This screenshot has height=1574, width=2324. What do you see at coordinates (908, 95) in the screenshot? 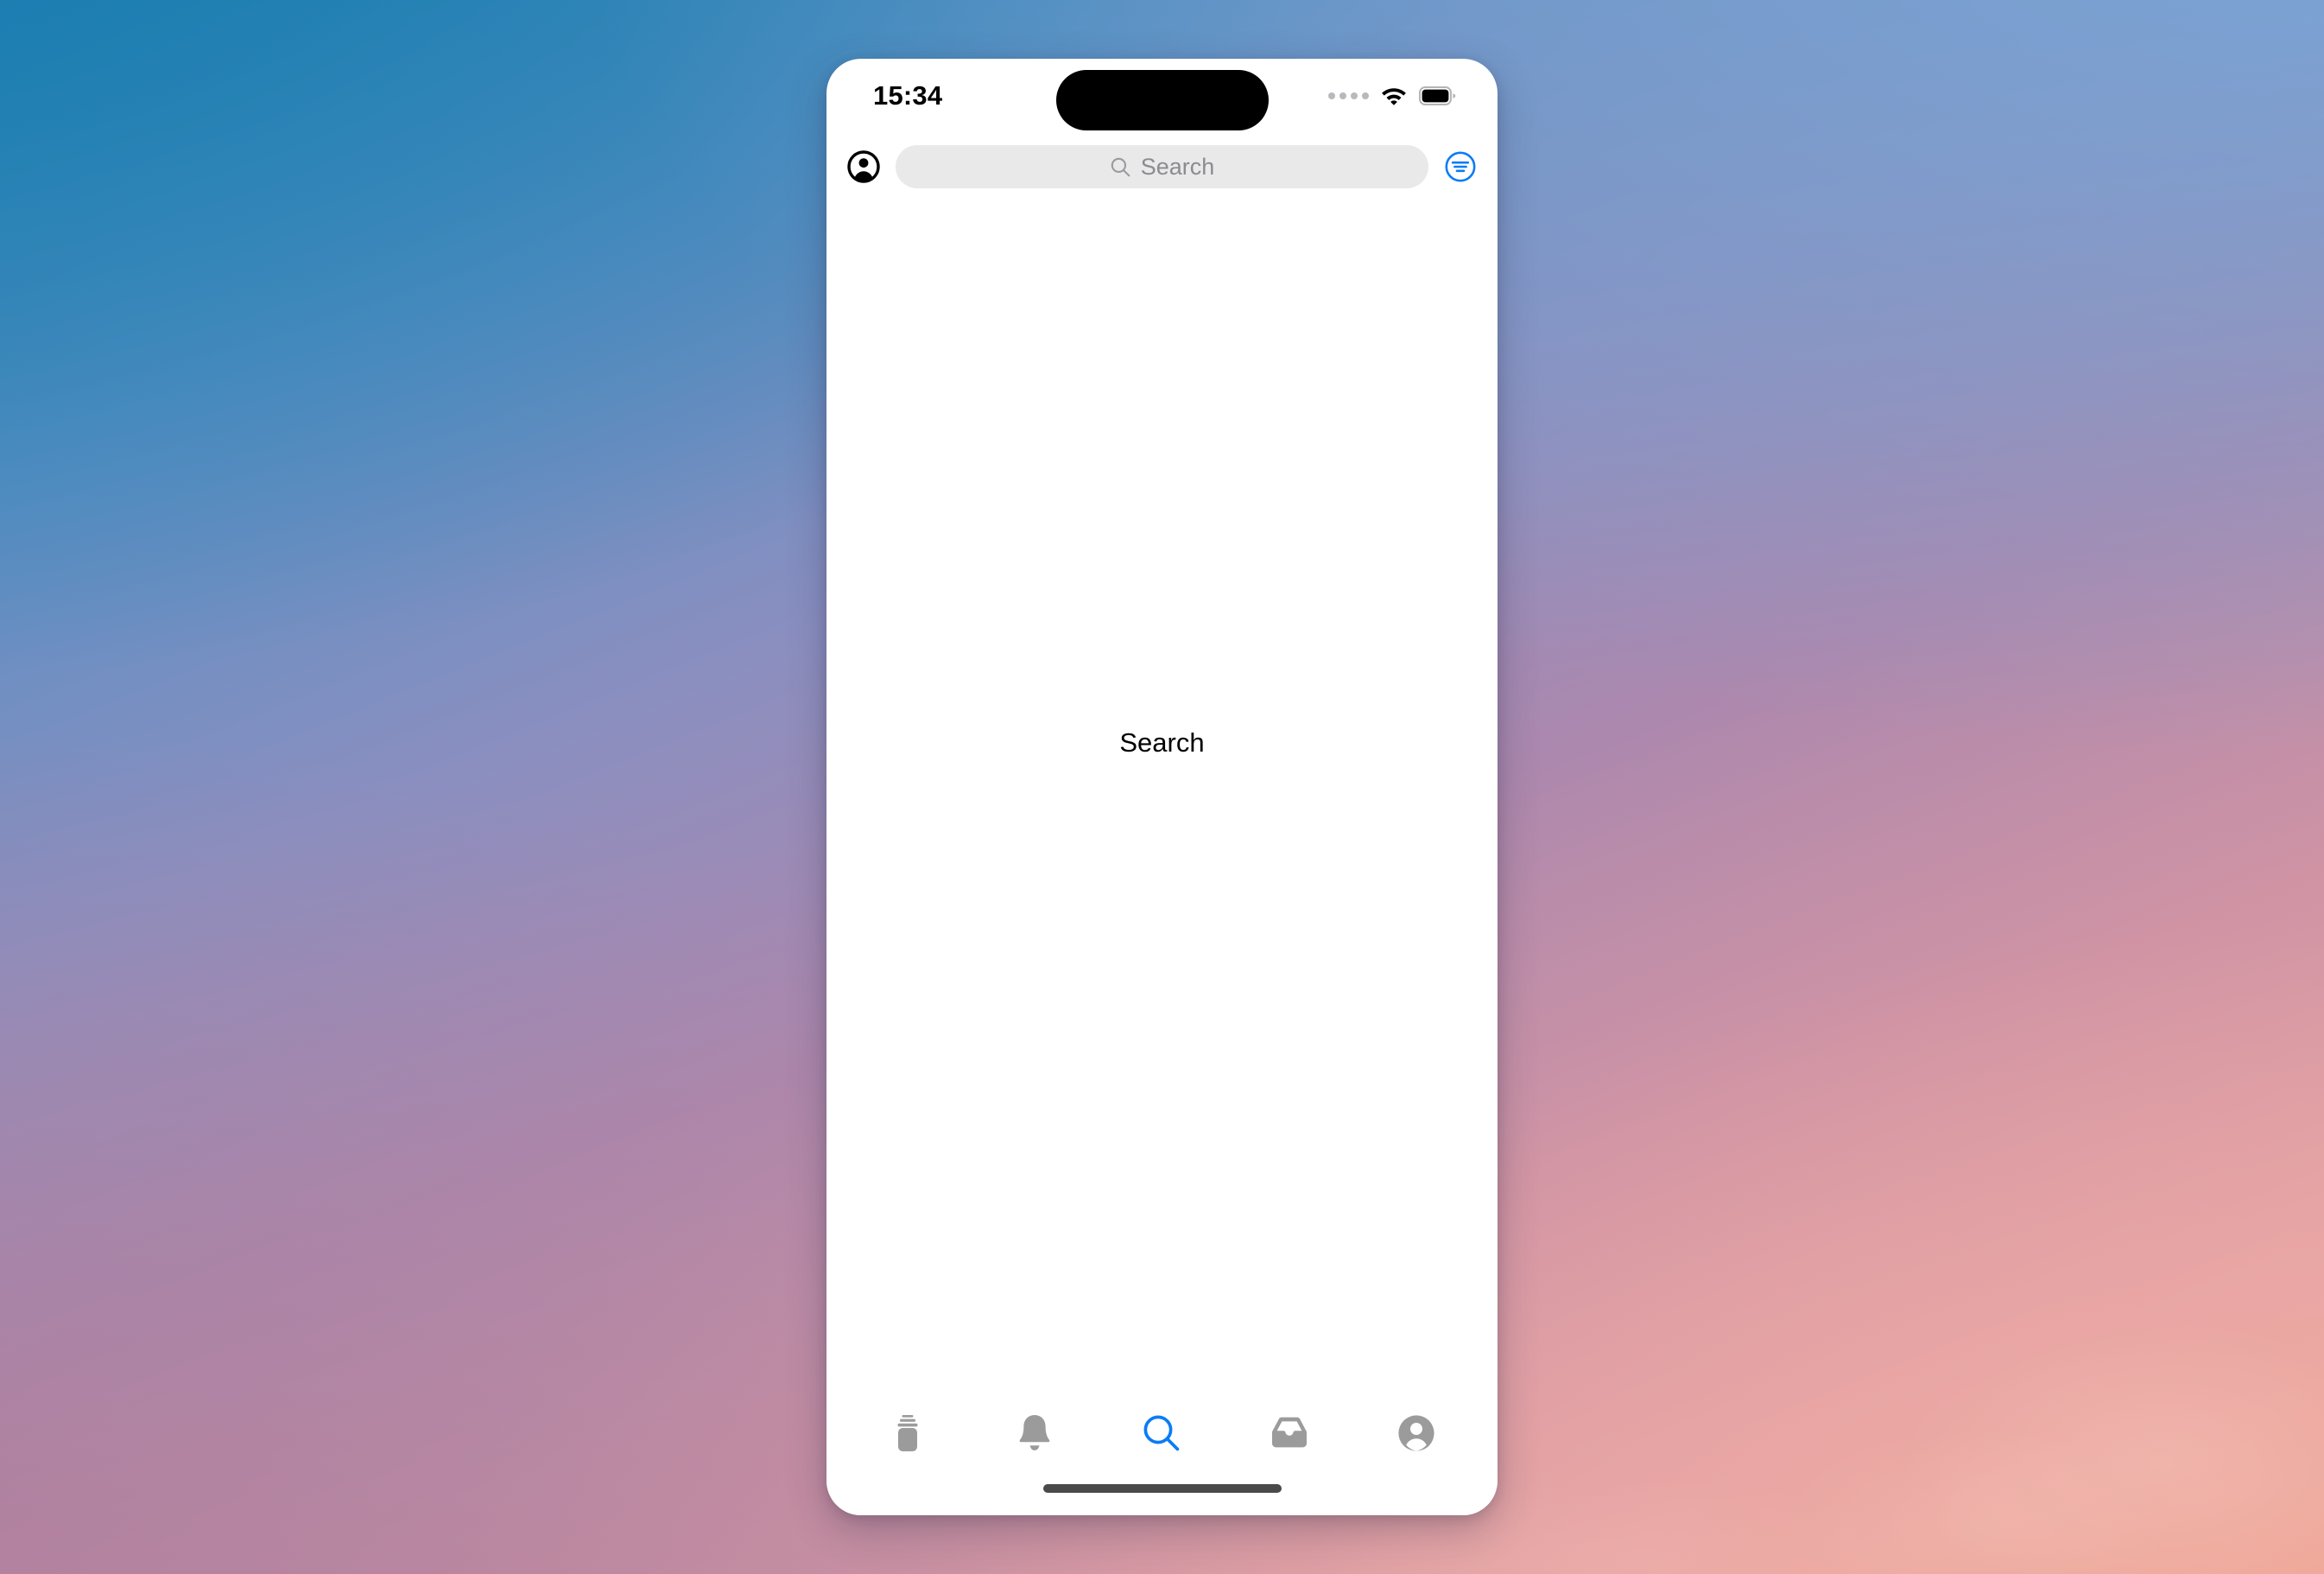
I see `status-time: 15:34` at bounding box center [908, 95].